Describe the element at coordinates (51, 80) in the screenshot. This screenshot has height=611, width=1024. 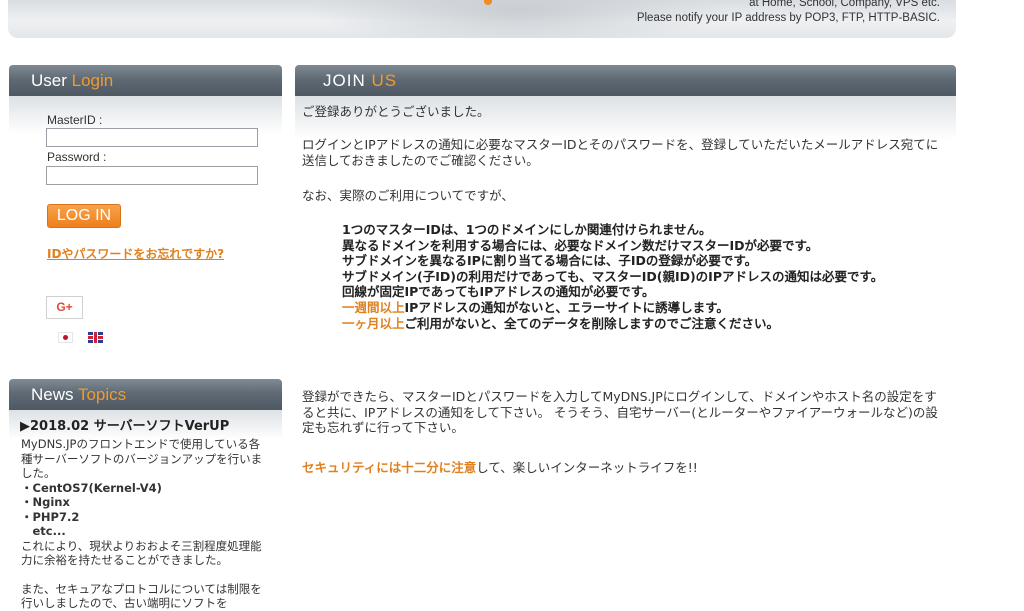
I see `user-login-header-main: User` at that location.